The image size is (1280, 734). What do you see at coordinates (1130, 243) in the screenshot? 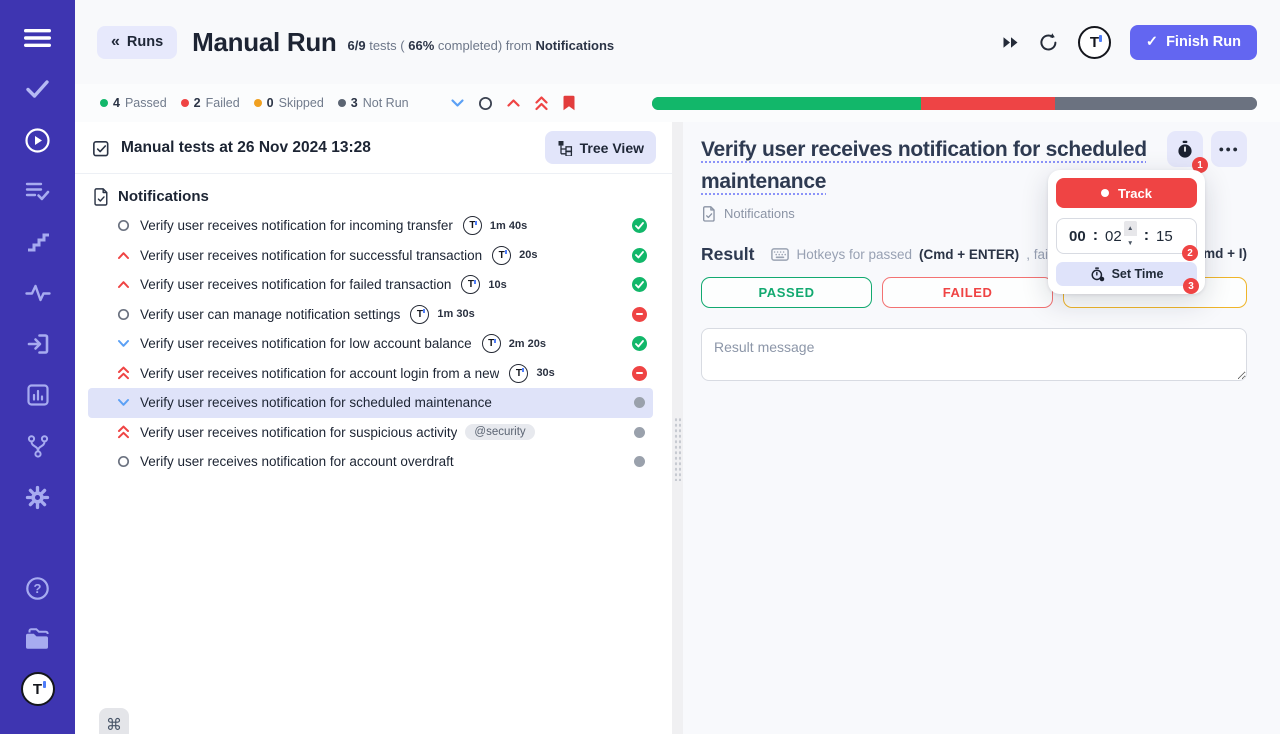
I see `stepper-down-icon: ▼` at bounding box center [1130, 243].